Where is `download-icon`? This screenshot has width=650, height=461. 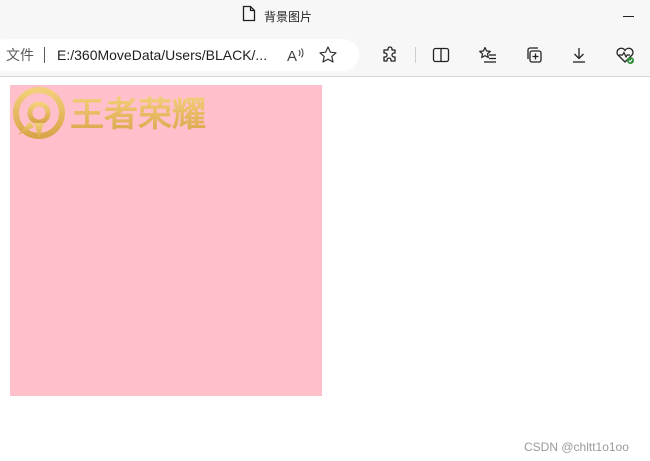
download-icon is located at coordinates (579, 55).